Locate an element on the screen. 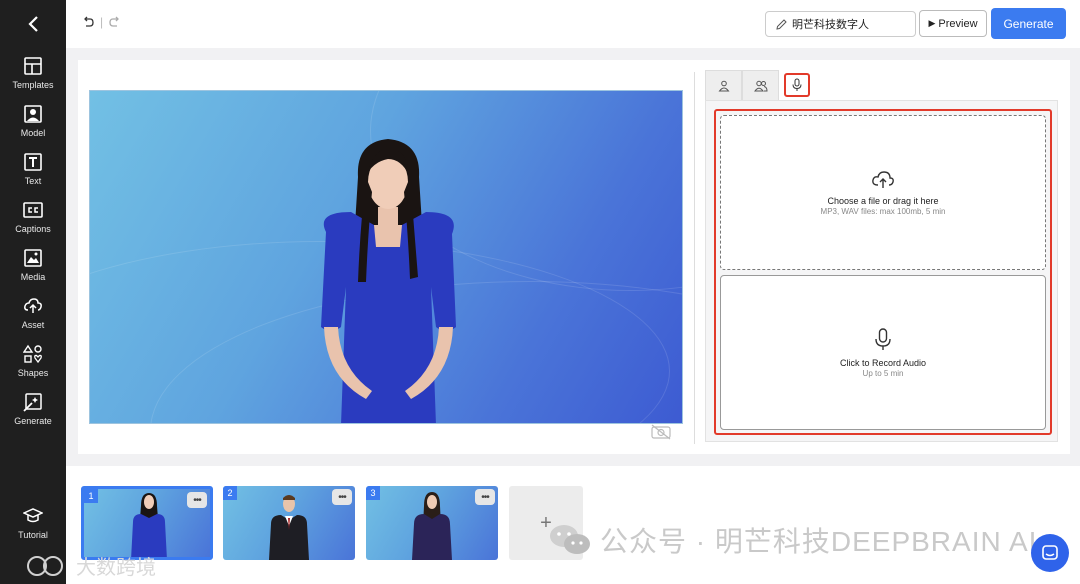 The height and width of the screenshot is (584, 1080). scene-number: 3 is located at coordinates (373, 493).